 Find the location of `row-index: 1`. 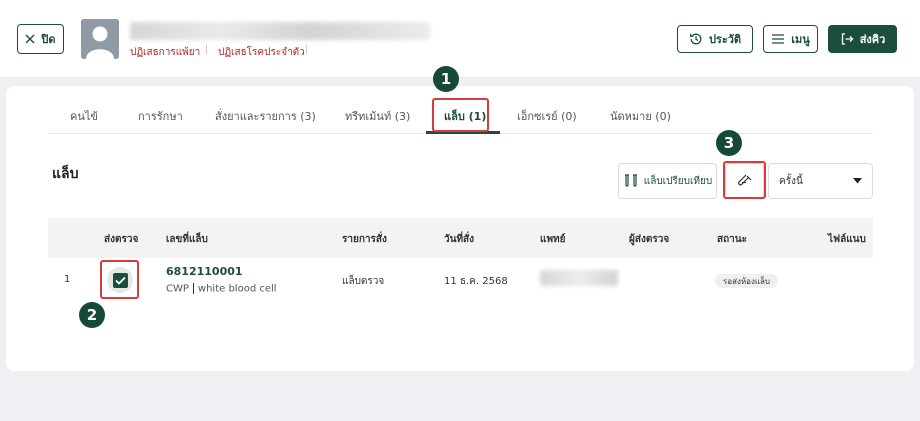

row-index: 1 is located at coordinates (67, 279).